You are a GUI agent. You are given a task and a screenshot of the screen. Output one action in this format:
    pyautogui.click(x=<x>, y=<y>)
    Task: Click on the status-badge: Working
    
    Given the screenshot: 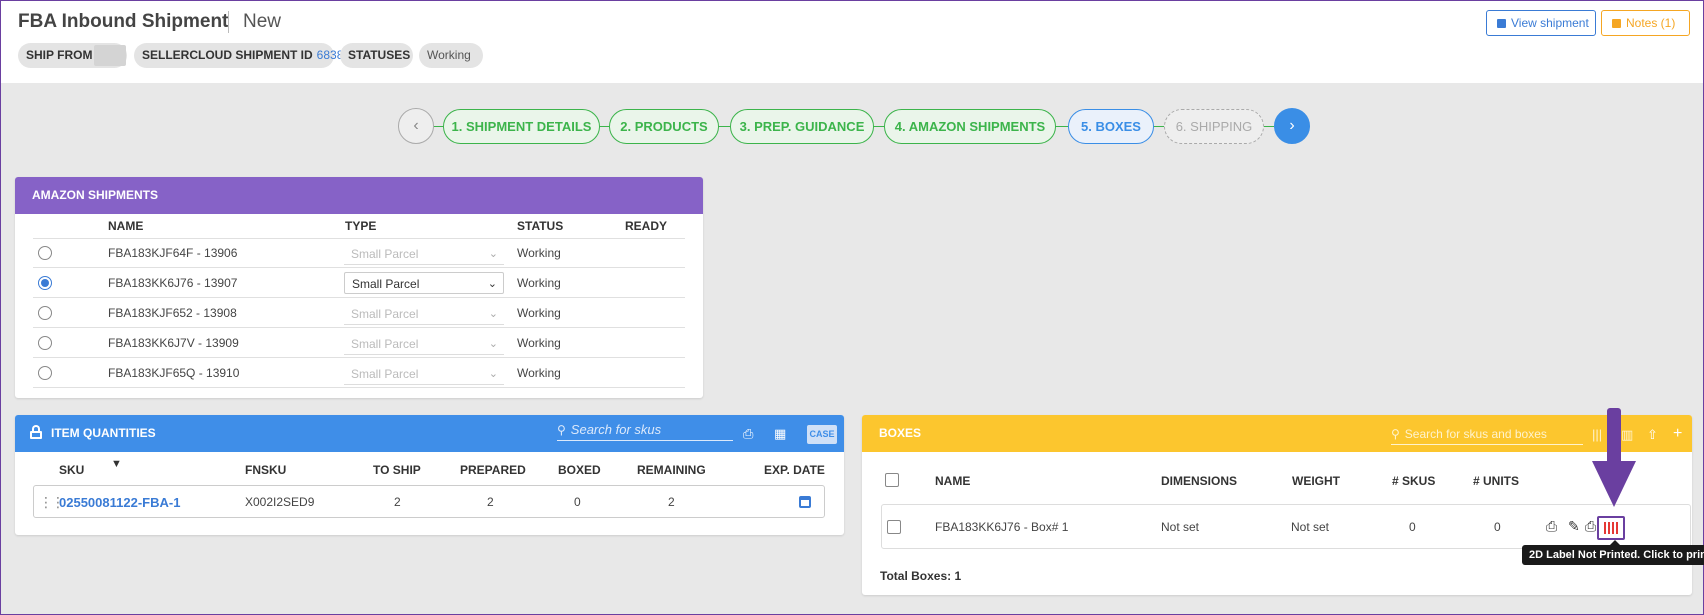 What is the action you would take?
    pyautogui.click(x=451, y=55)
    